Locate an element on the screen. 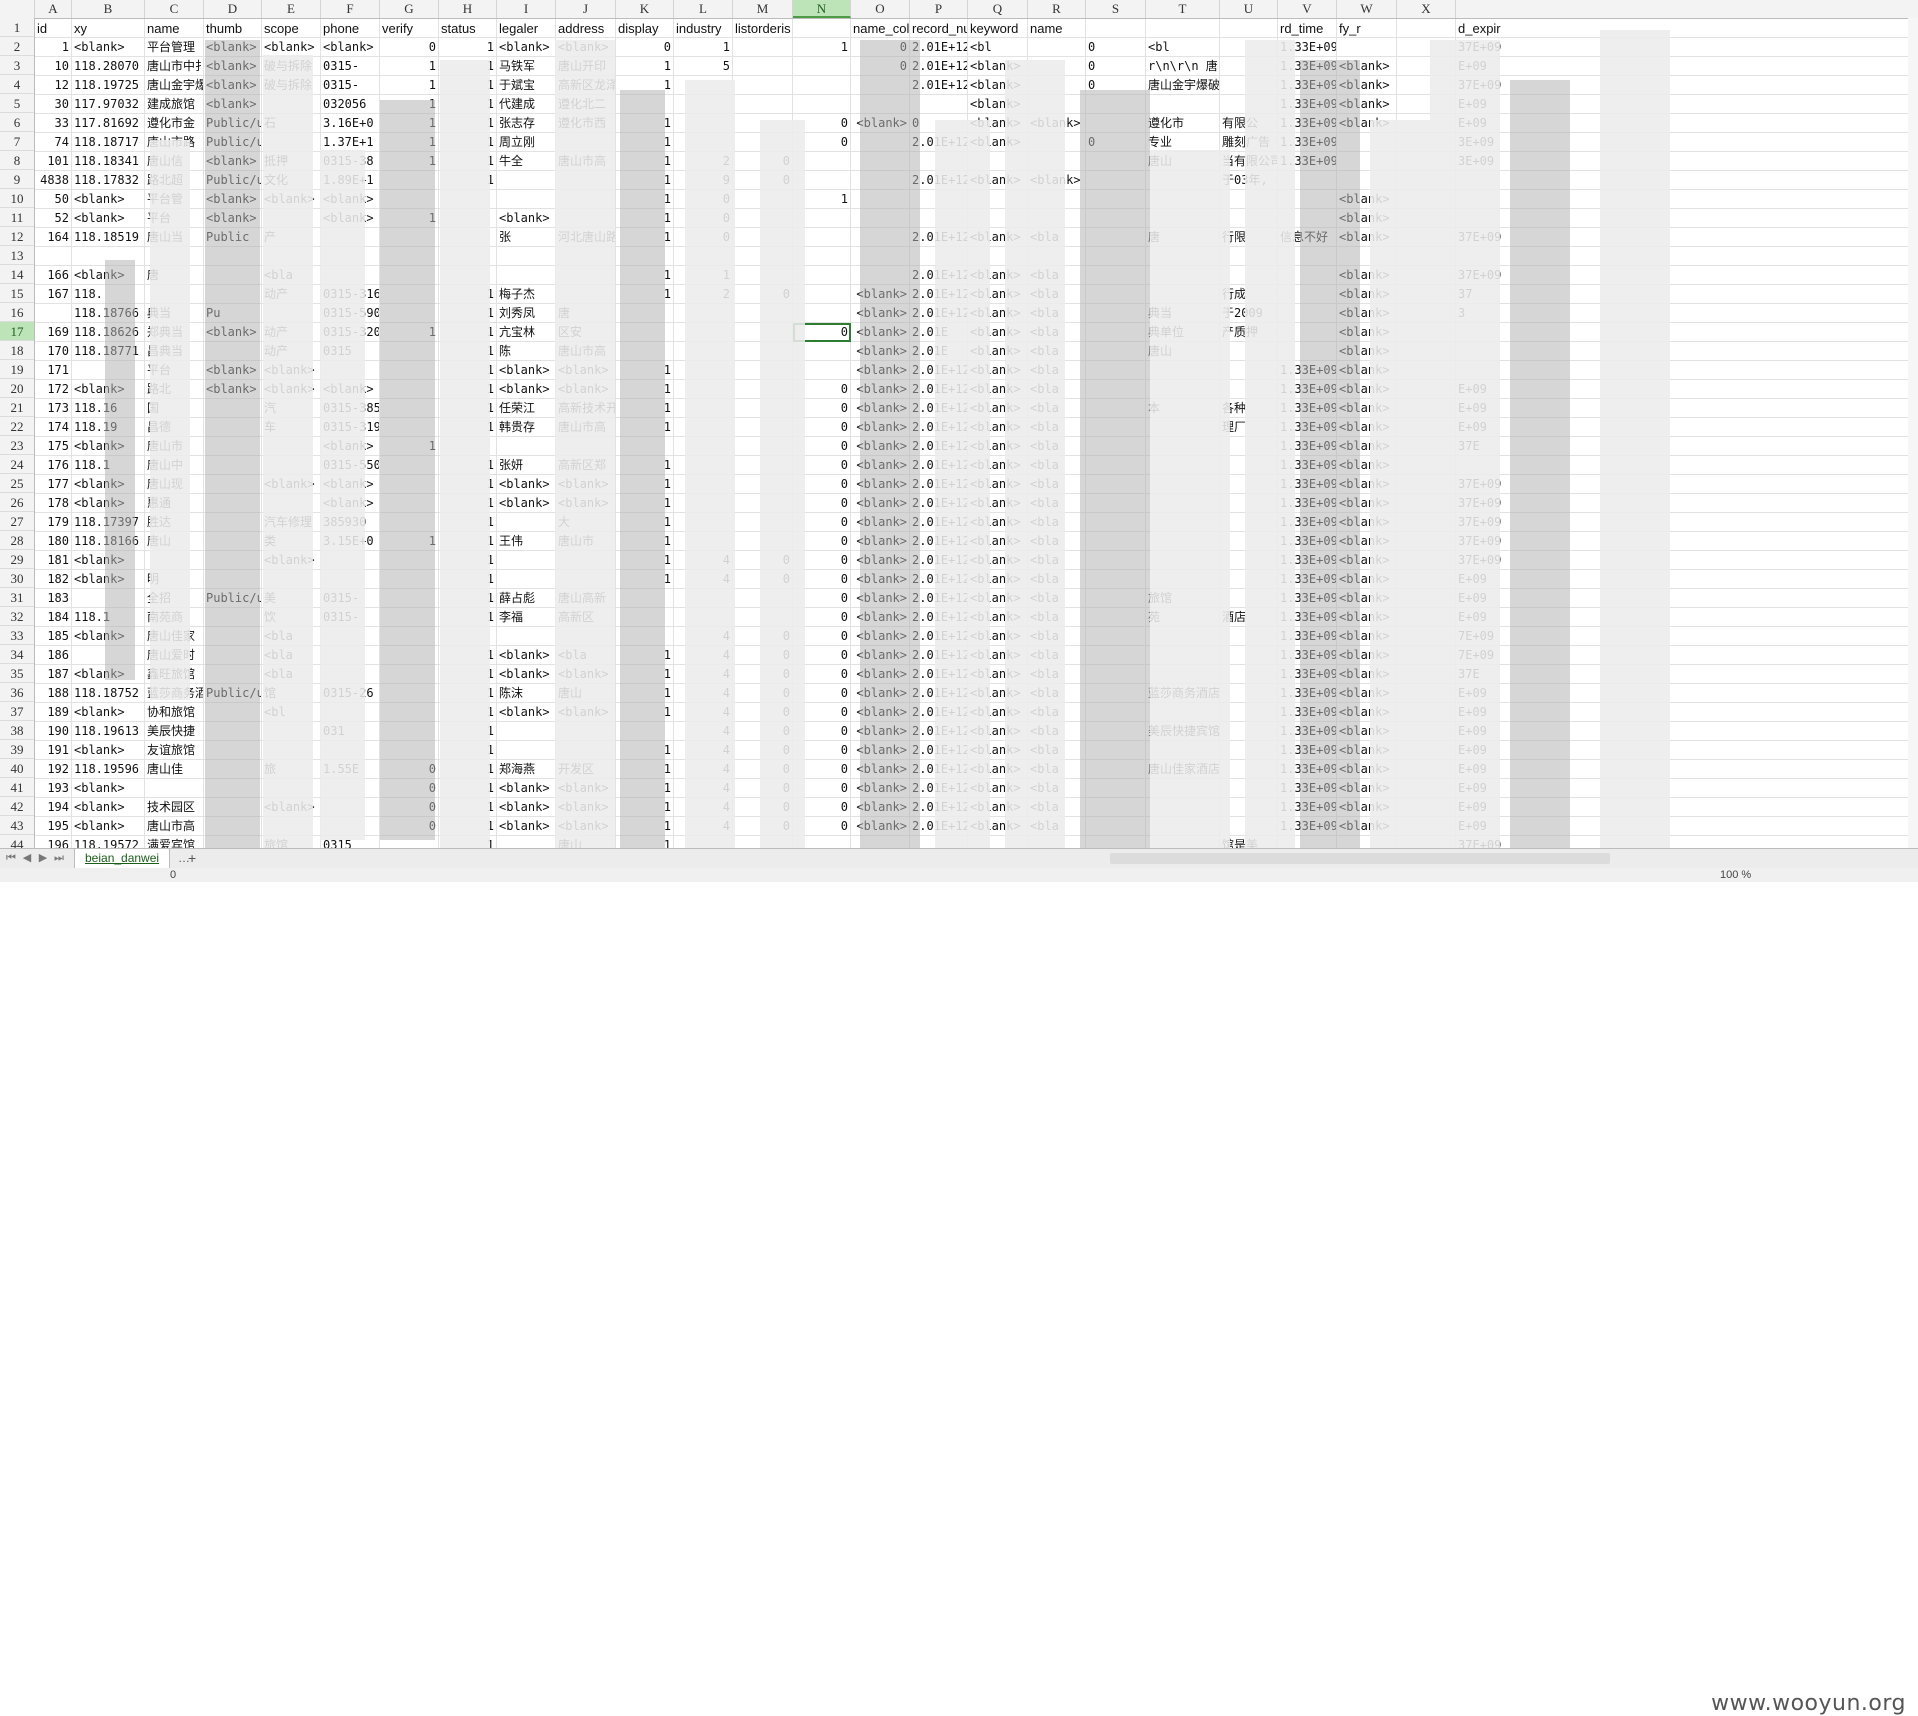 The height and width of the screenshot is (1716, 1918). row-header-30: 30 is located at coordinates (17, 578).